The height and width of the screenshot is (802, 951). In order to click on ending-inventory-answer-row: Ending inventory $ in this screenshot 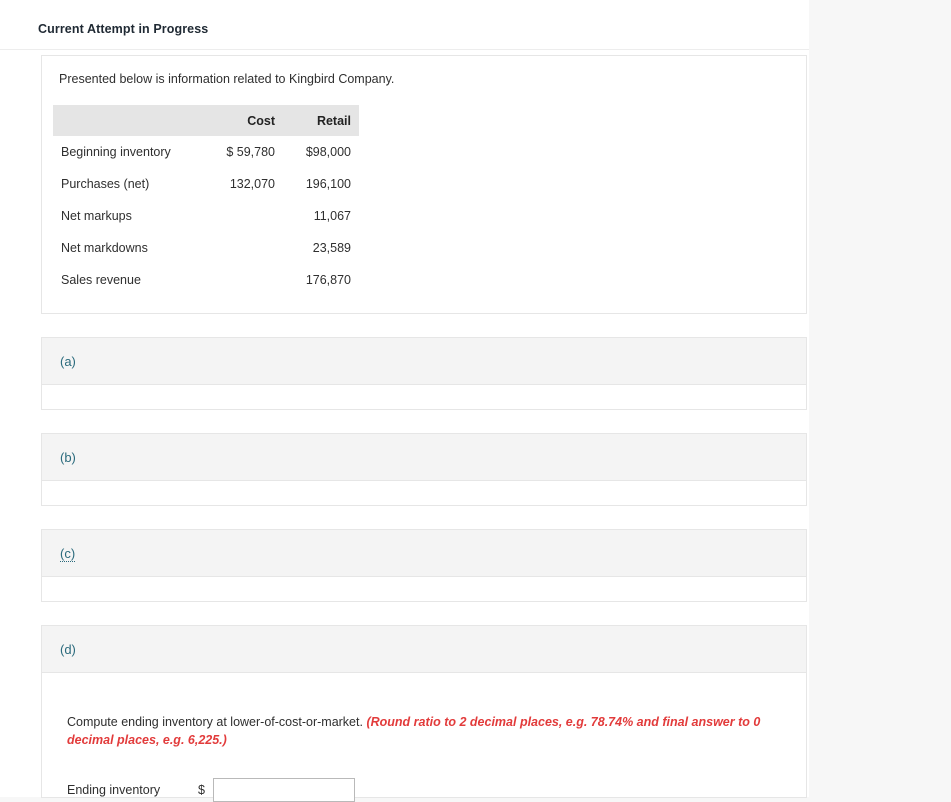, I will do `click(211, 790)`.